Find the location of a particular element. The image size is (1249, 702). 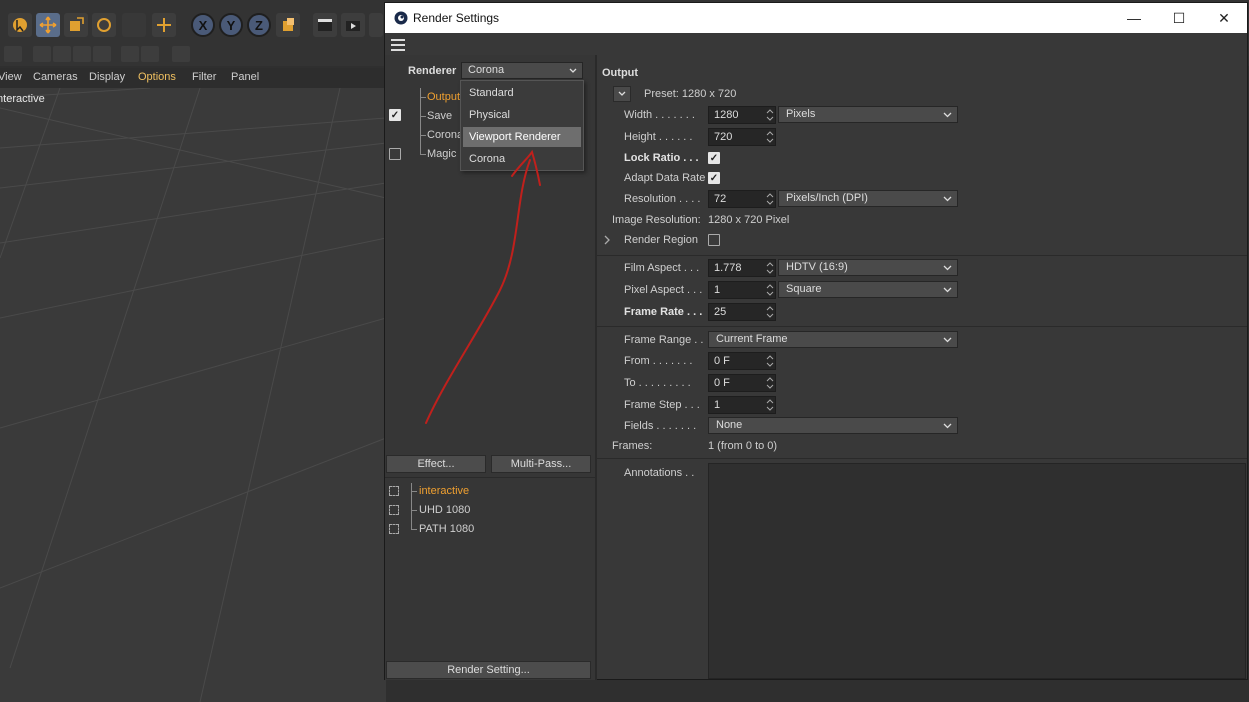

preset-label: Preset: 1280 x 720 is located at coordinates (690, 94).